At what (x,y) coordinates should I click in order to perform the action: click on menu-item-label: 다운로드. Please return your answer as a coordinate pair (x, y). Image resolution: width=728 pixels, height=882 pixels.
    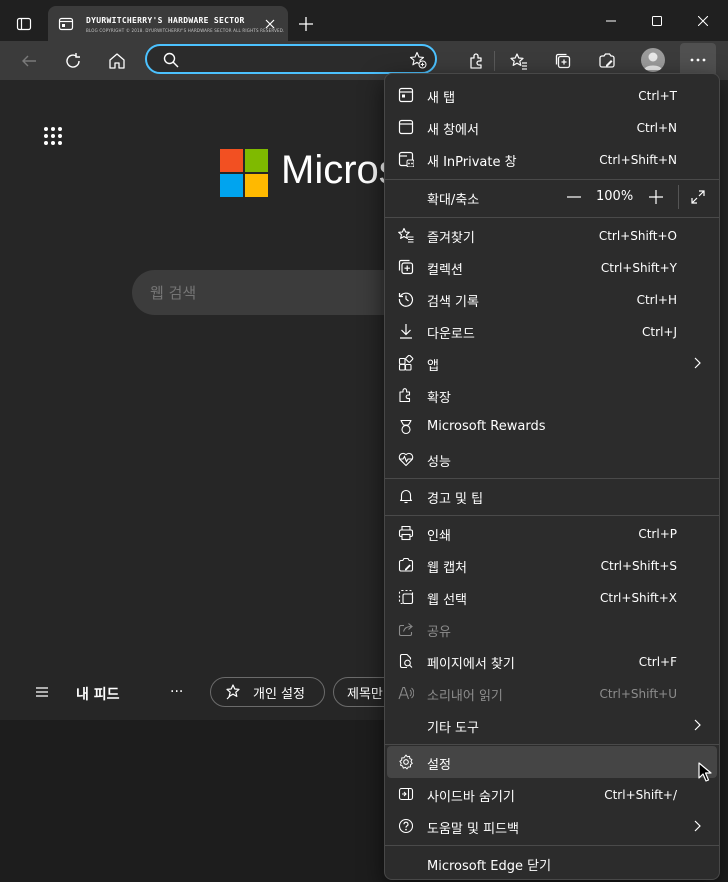
    Looking at the image, I should click on (451, 334).